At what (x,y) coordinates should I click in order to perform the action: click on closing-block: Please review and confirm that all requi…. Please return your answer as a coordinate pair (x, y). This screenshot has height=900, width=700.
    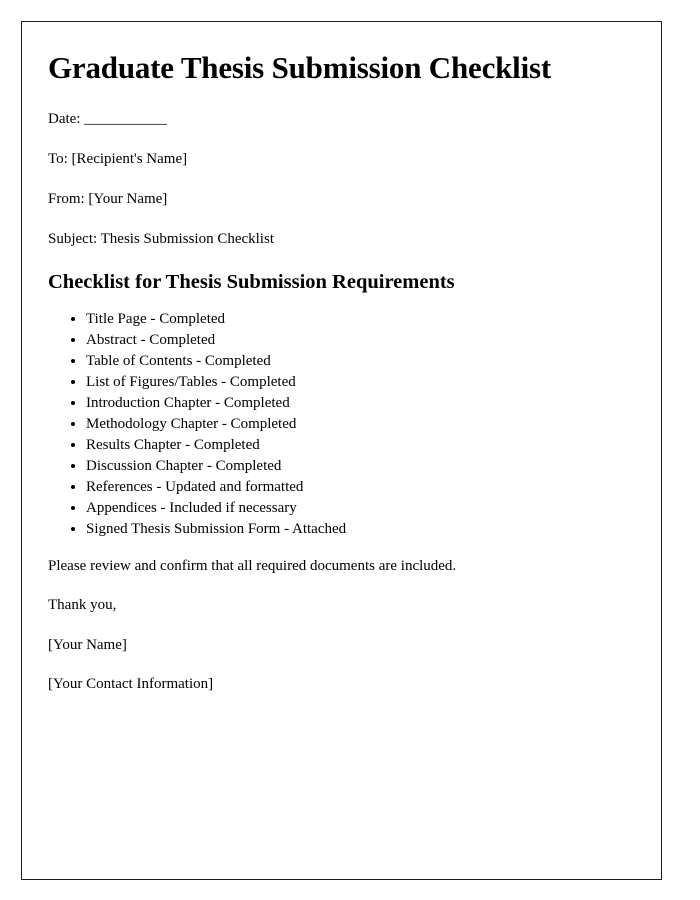
    Looking at the image, I should click on (341, 625).